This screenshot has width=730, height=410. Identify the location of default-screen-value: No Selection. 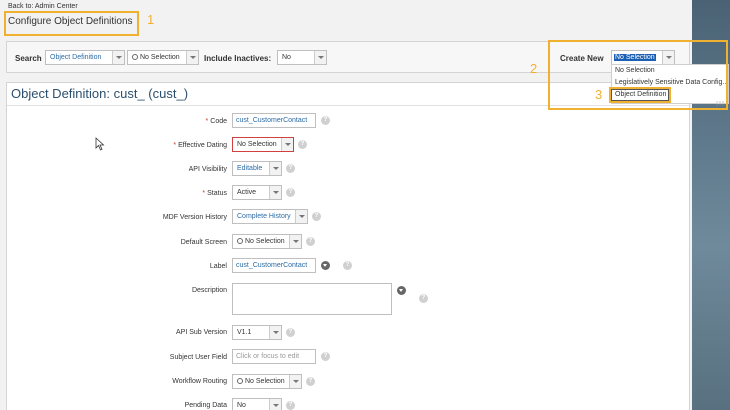
(265, 241).